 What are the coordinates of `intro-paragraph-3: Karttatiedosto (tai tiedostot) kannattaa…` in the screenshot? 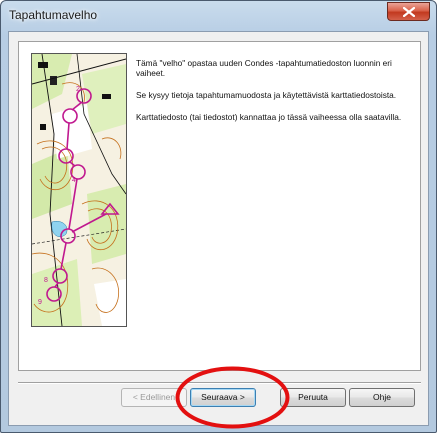 It's located at (269, 117).